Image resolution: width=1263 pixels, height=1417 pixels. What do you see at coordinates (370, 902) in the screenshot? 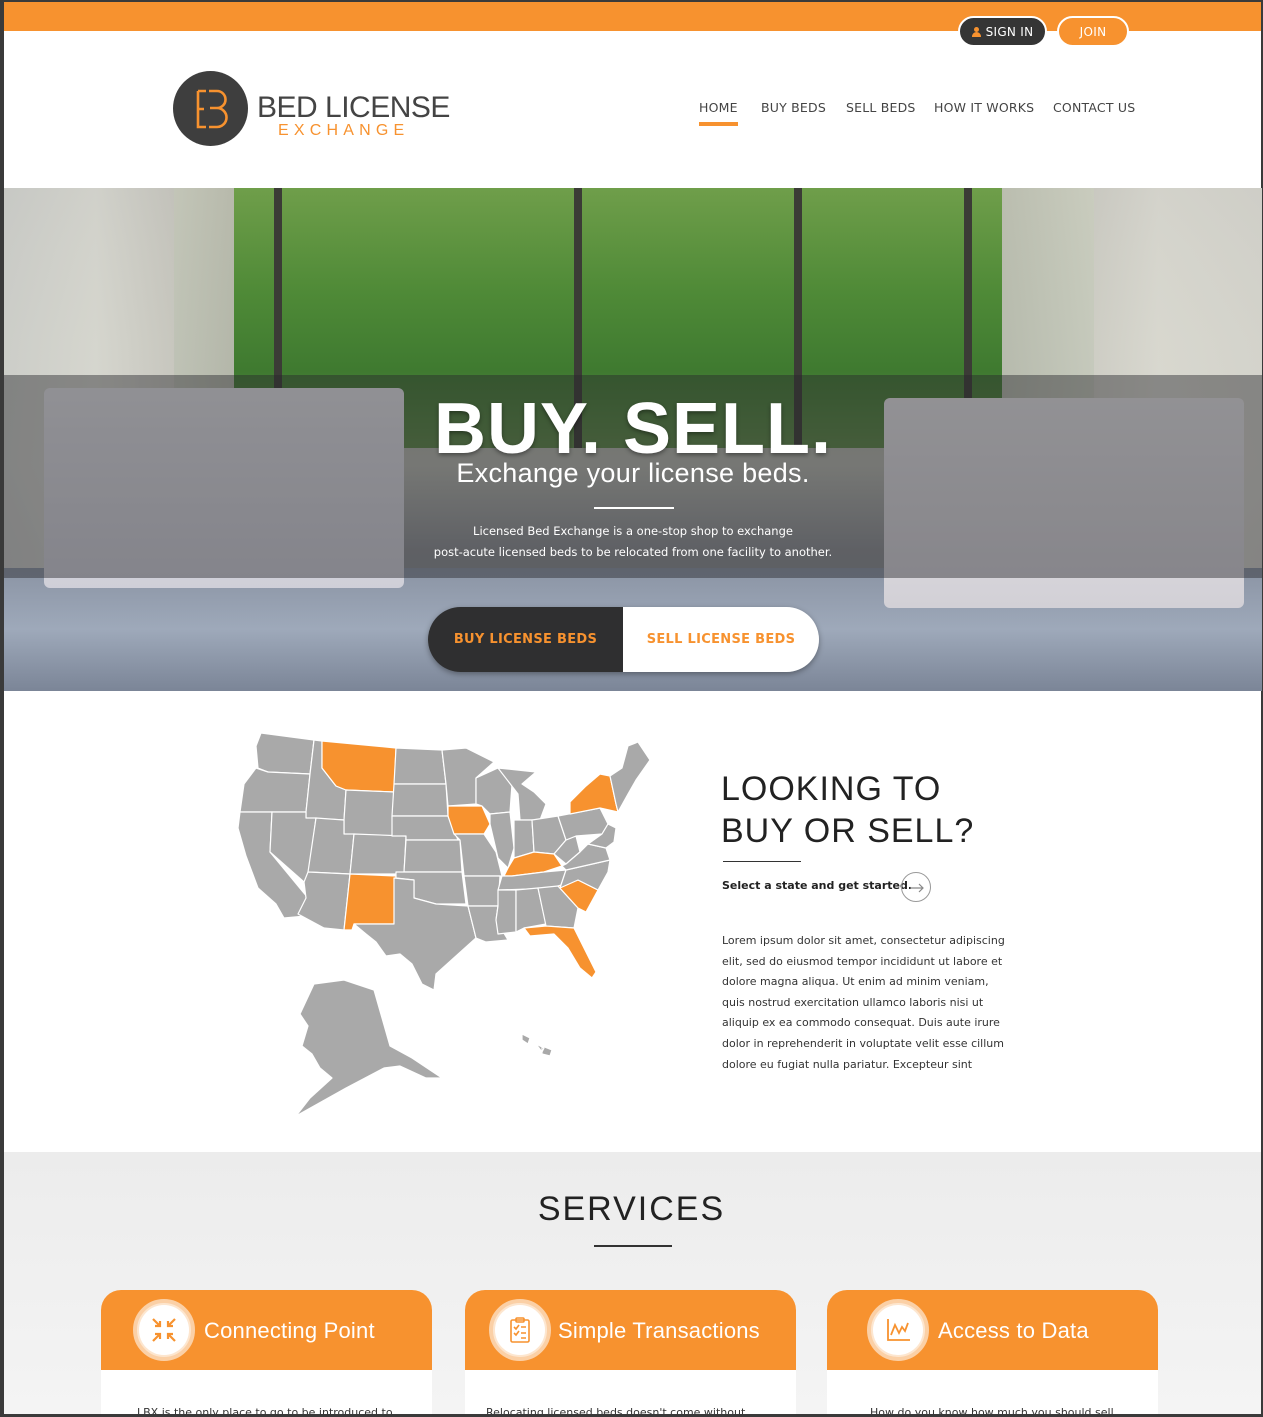
I see `state-new-mexico` at bounding box center [370, 902].